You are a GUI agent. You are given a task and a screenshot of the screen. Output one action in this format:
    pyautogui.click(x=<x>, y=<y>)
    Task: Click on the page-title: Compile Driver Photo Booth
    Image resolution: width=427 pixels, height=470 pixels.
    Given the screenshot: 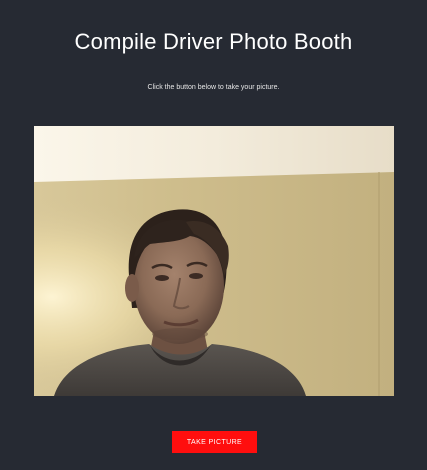 What is the action you would take?
    pyautogui.click(x=213, y=41)
    